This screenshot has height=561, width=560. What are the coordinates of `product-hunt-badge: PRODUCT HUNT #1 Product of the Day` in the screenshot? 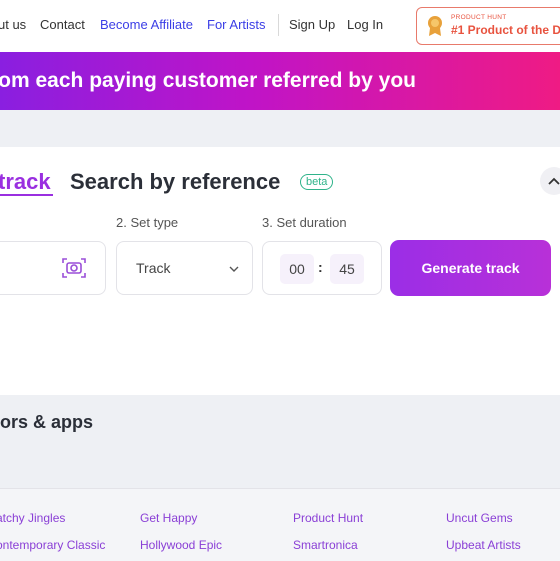 It's located at (488, 26).